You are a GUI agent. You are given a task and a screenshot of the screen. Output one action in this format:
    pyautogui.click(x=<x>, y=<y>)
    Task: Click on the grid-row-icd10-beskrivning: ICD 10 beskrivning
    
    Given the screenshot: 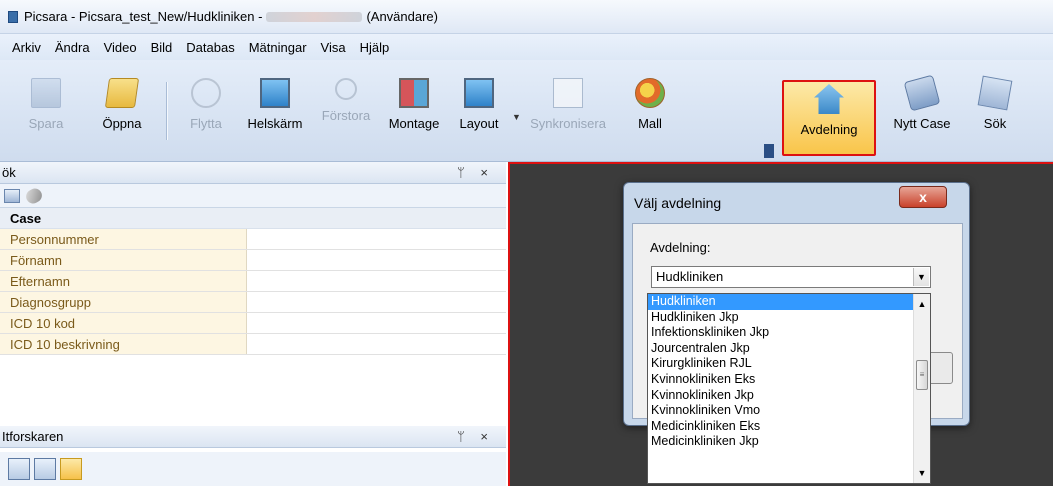 What is the action you would take?
    pyautogui.click(x=253, y=344)
    